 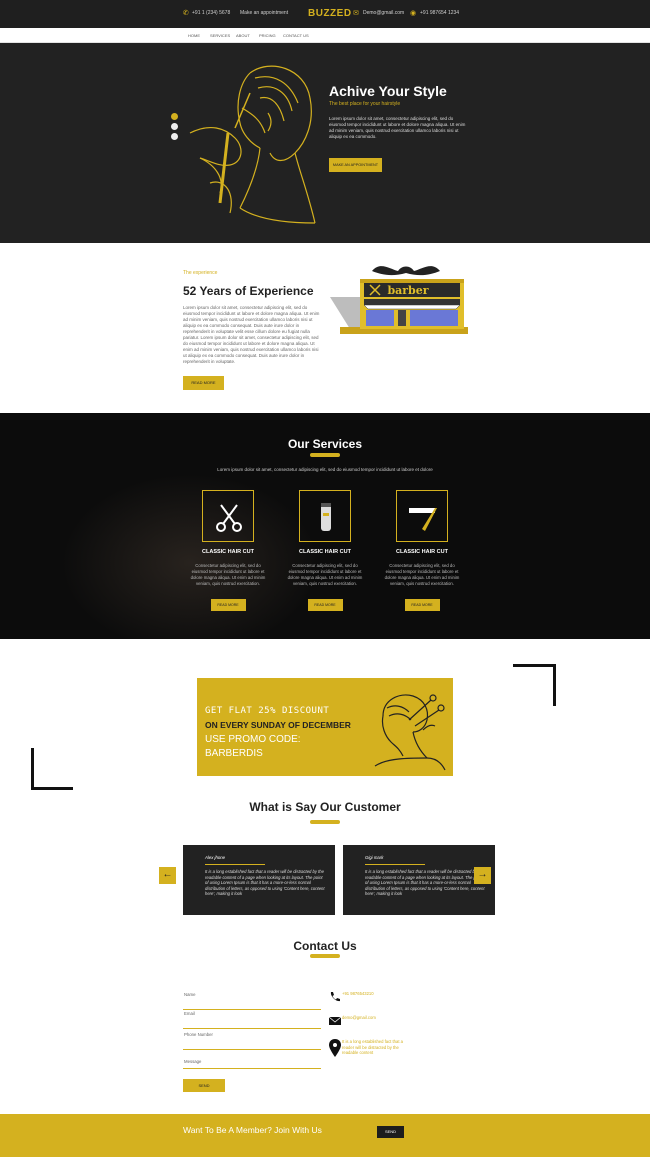 What do you see at coordinates (410, 732) in the screenshot?
I see `haircut-line-art-image` at bounding box center [410, 732].